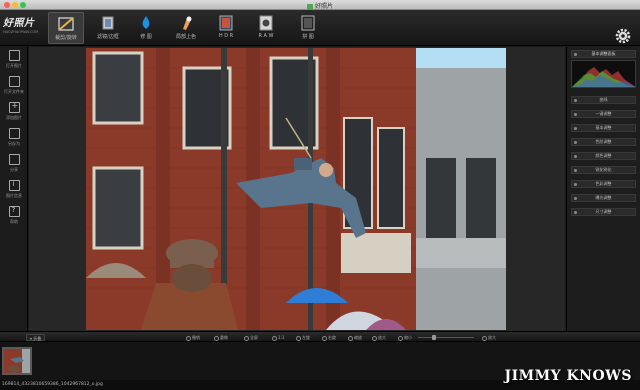 Image resolution: width=640 pixels, height=390 pixels. I want to click on rotate-right-button: 右旋, so click(329, 337).